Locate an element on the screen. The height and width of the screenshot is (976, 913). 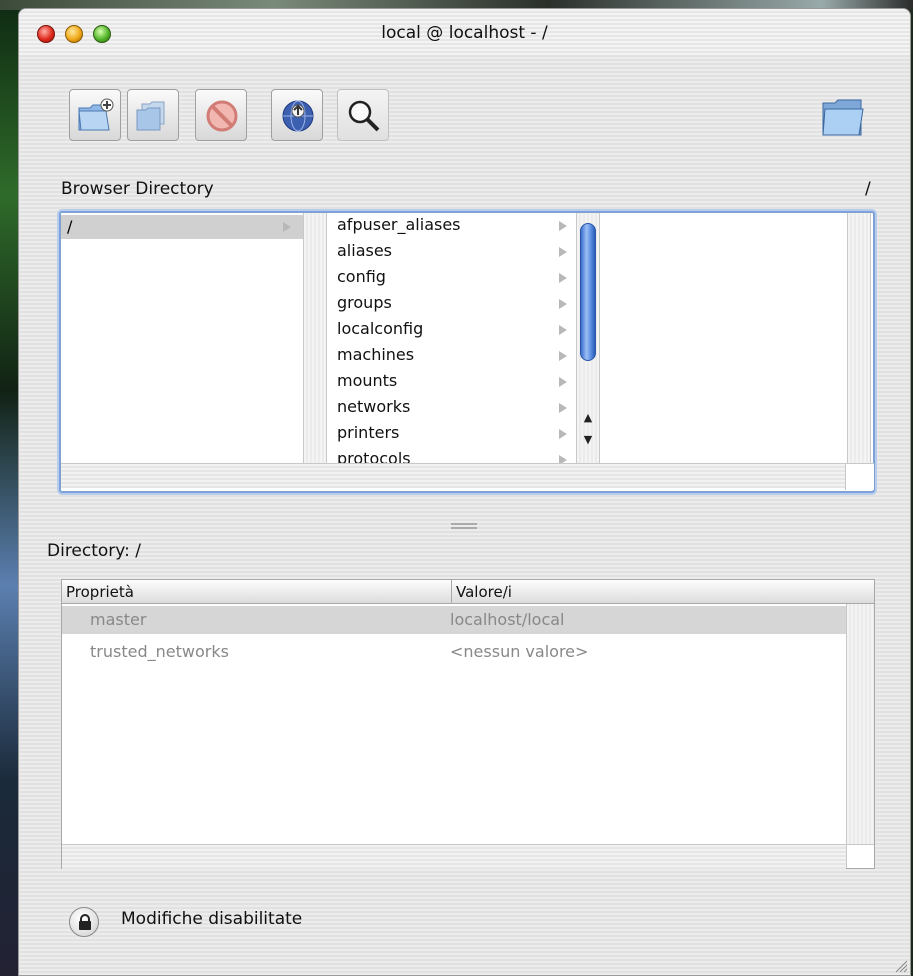
search-button is located at coordinates (363, 115).